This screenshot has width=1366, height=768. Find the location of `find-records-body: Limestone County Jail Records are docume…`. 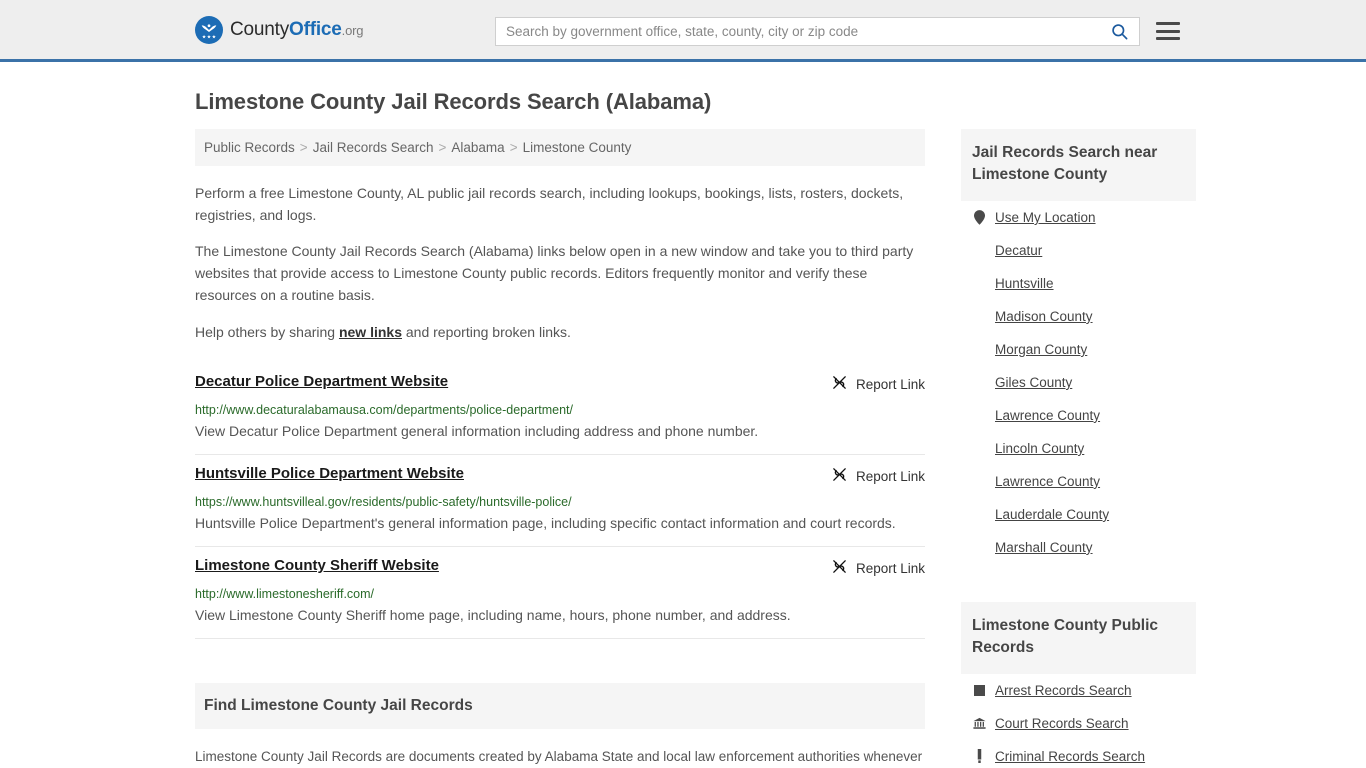

find-records-body: Limestone County Jail Records are docume… is located at coordinates (559, 756).